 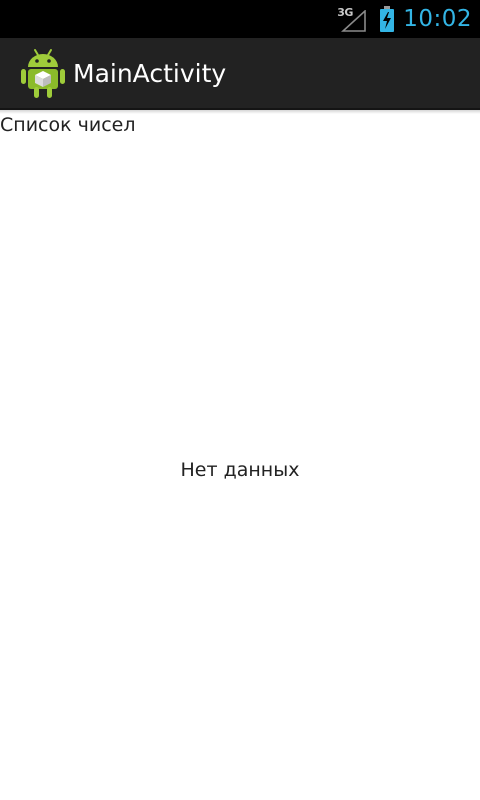 What do you see at coordinates (387, 19) in the screenshot?
I see `battery-charging-icon` at bounding box center [387, 19].